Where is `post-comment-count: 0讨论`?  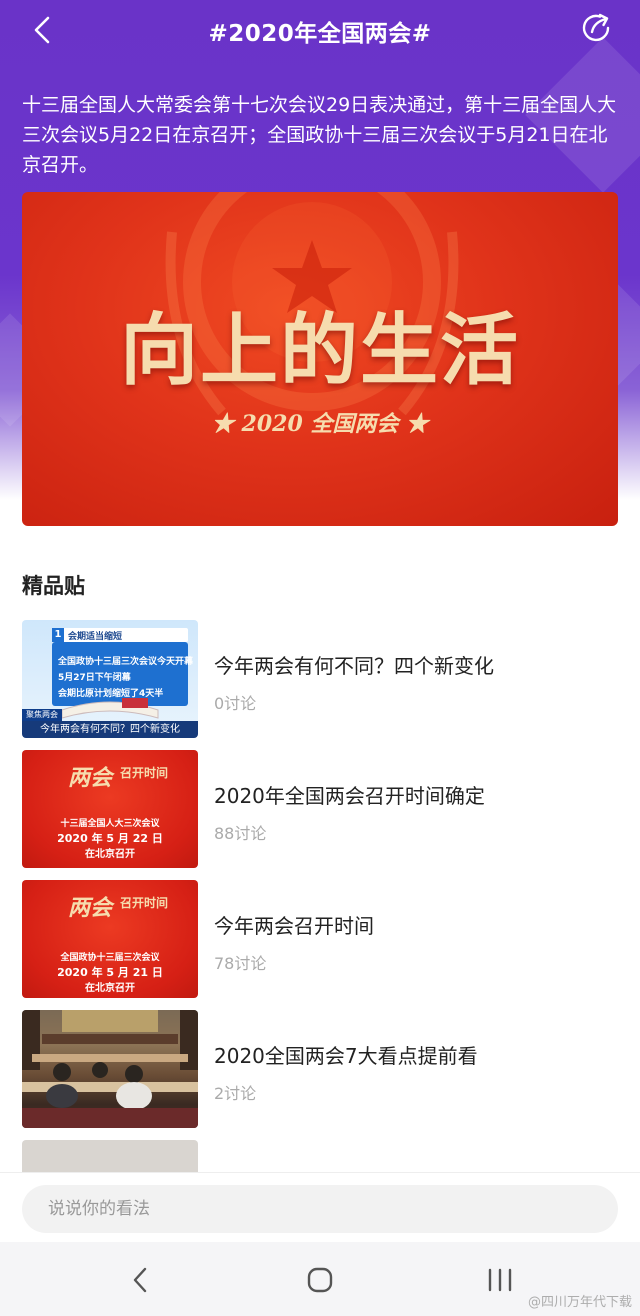
post-comment-count: 0讨论 is located at coordinates (235, 703).